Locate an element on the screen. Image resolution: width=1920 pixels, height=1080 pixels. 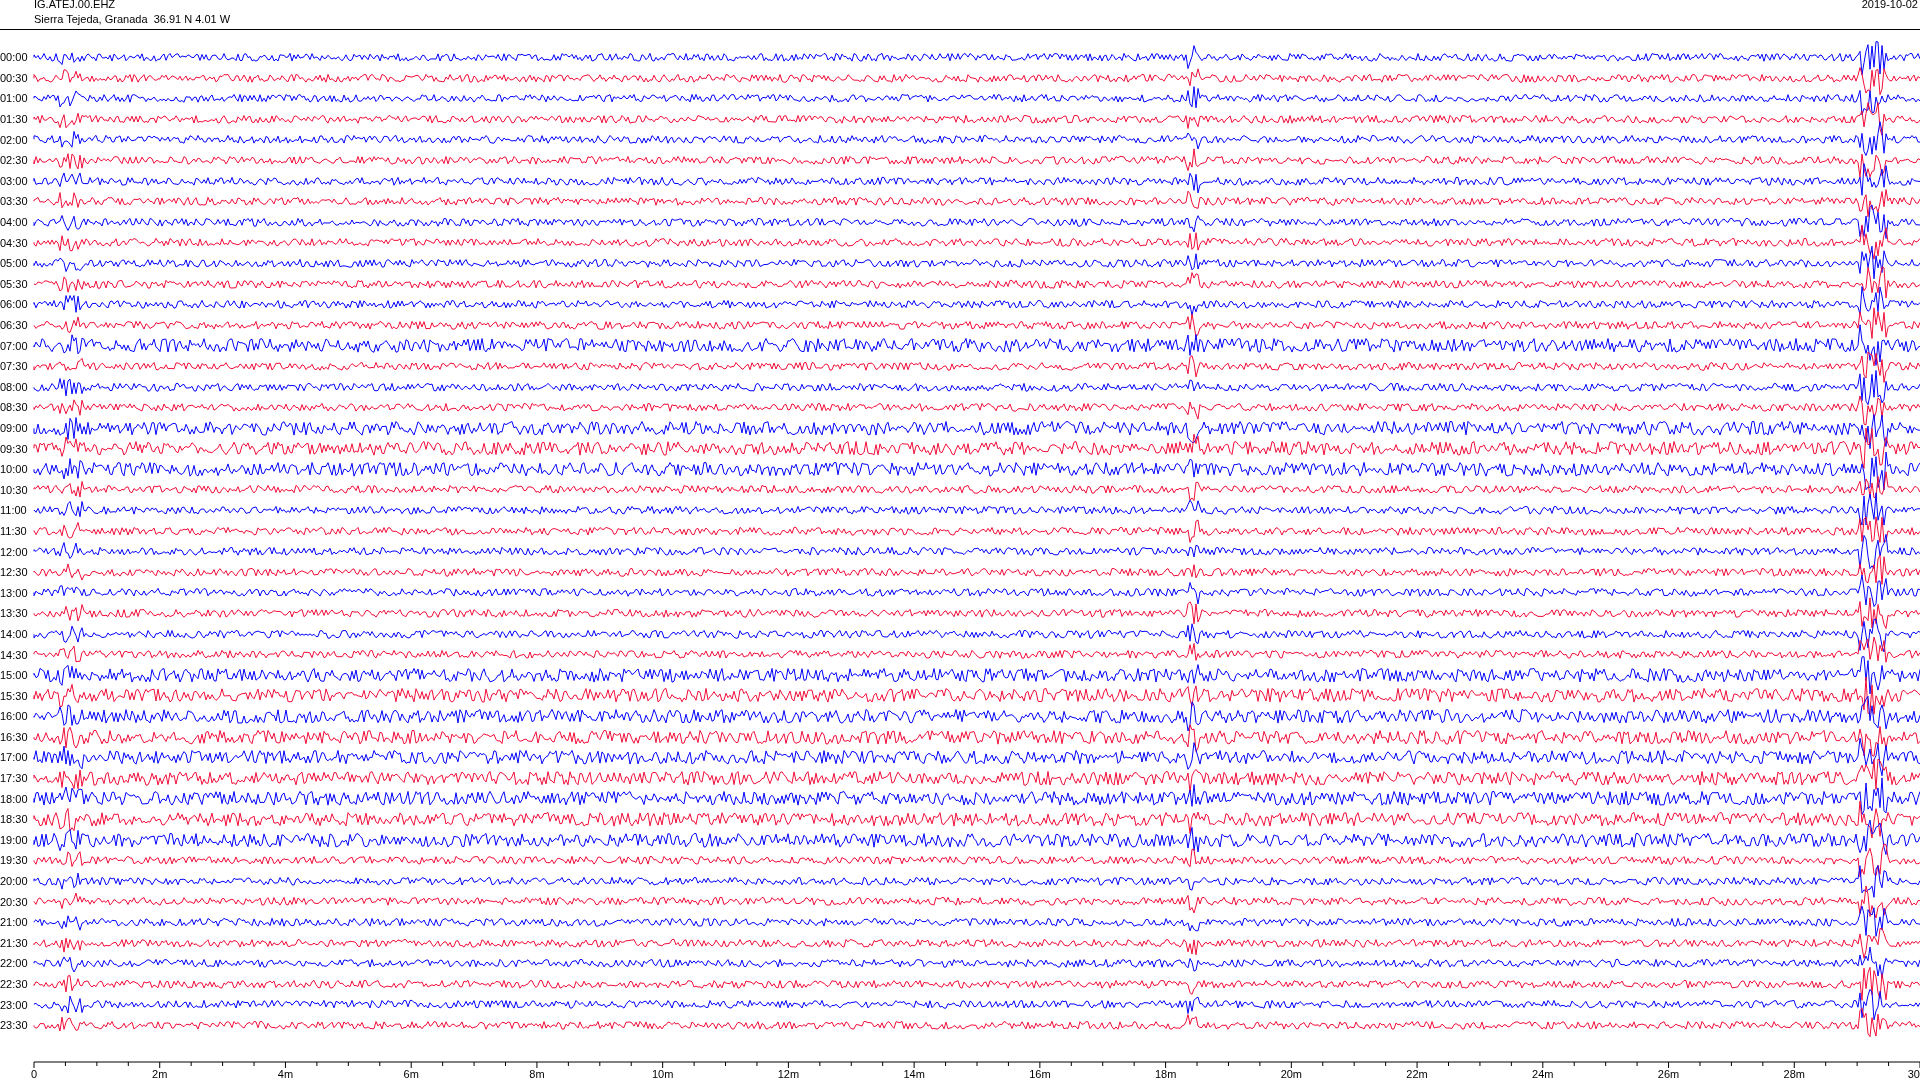
minute-label: 6m is located at coordinates (411, 1073).